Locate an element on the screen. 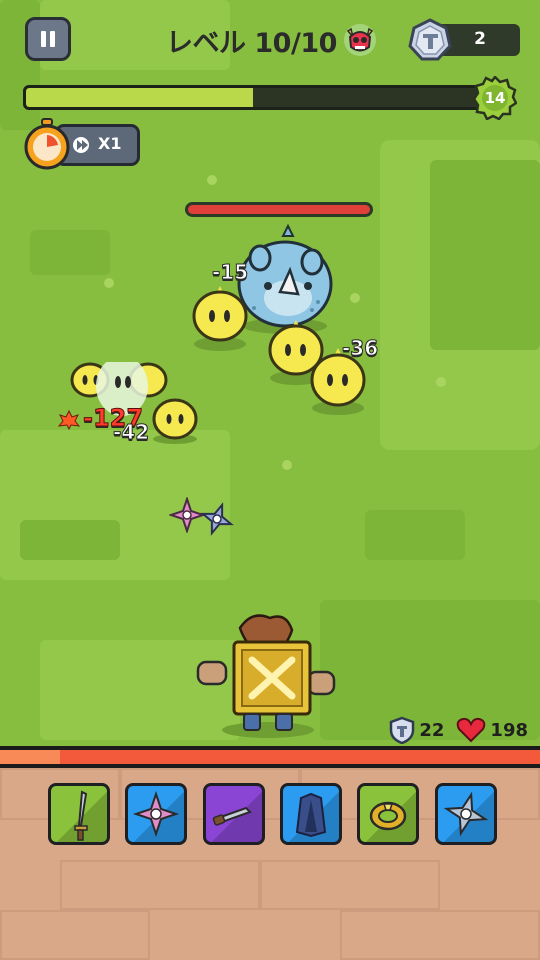 This screenshot has height=960, width=540. shuriken-pink-icon is located at coordinates (156, 814).